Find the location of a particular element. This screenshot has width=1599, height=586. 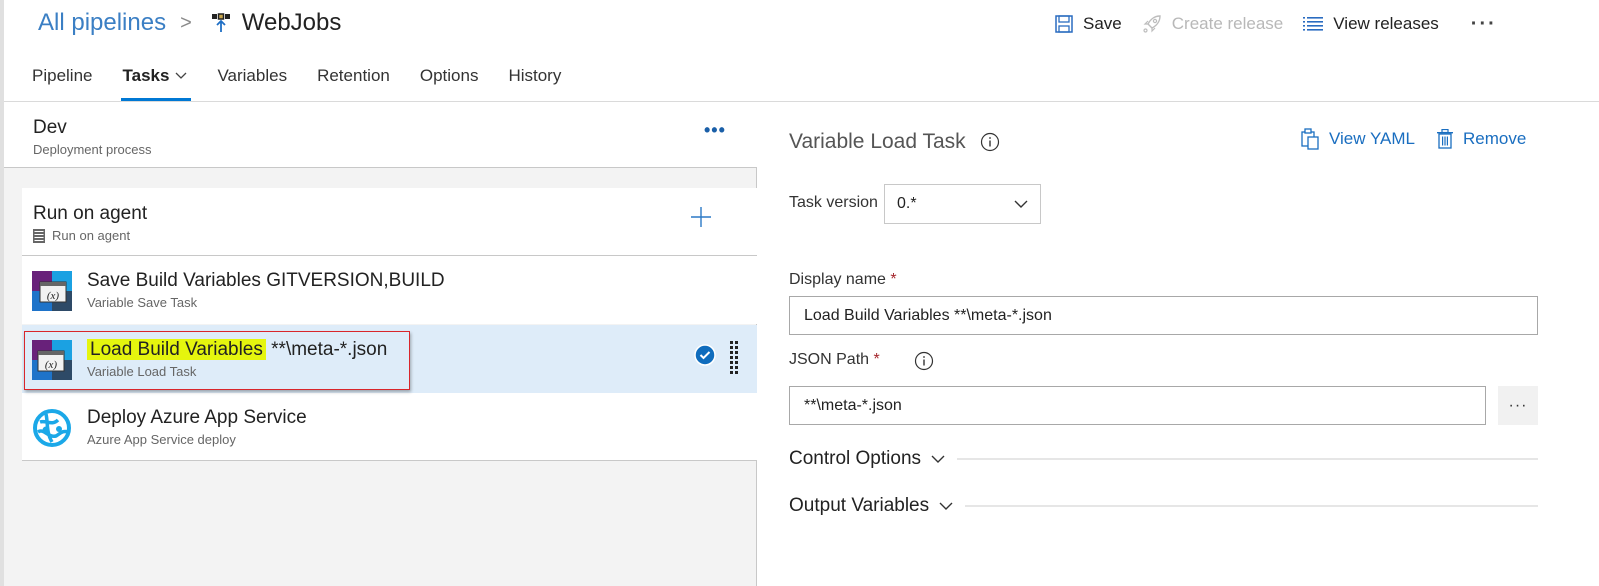

list-icon is located at coordinates (1313, 24).